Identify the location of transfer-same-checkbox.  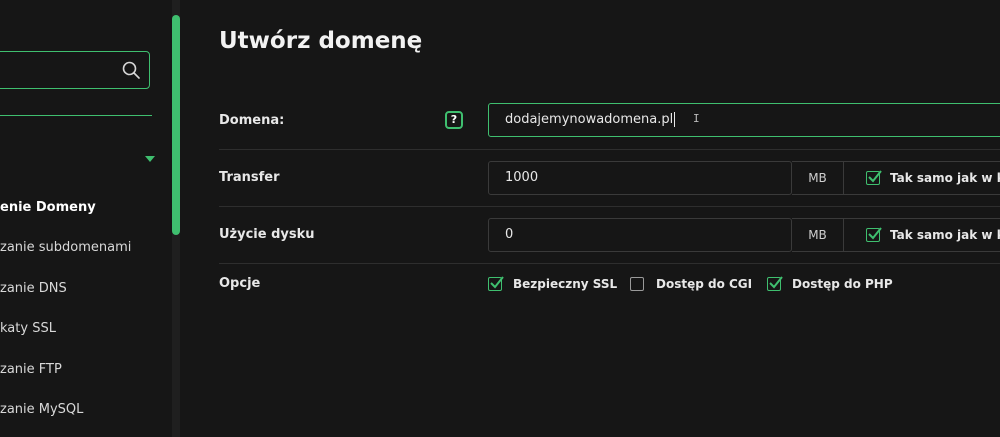
(874, 177).